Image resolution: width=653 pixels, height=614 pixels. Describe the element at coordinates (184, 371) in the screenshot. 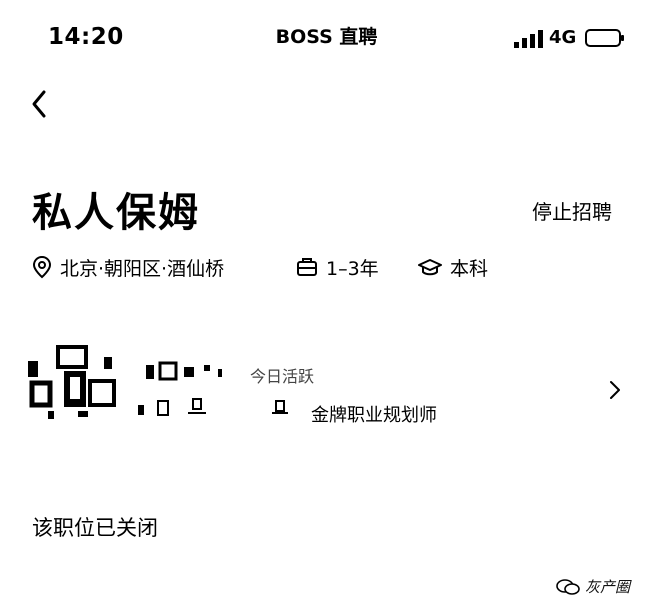

I see `redacted-name` at that location.